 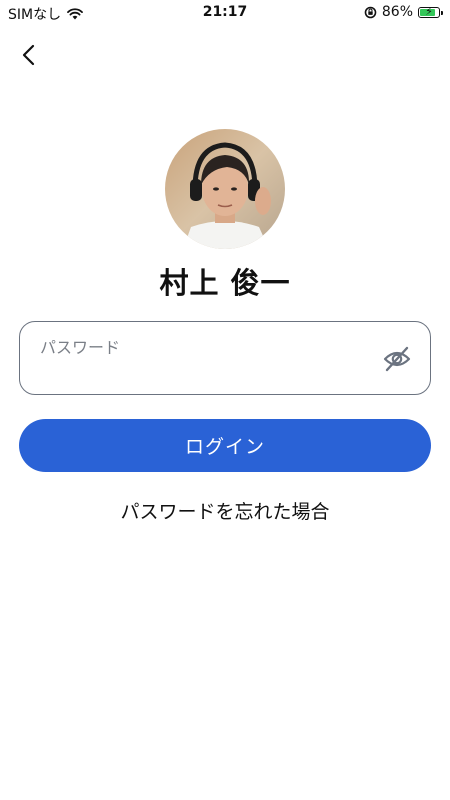 I want to click on avatar-photo, so click(x=225, y=189).